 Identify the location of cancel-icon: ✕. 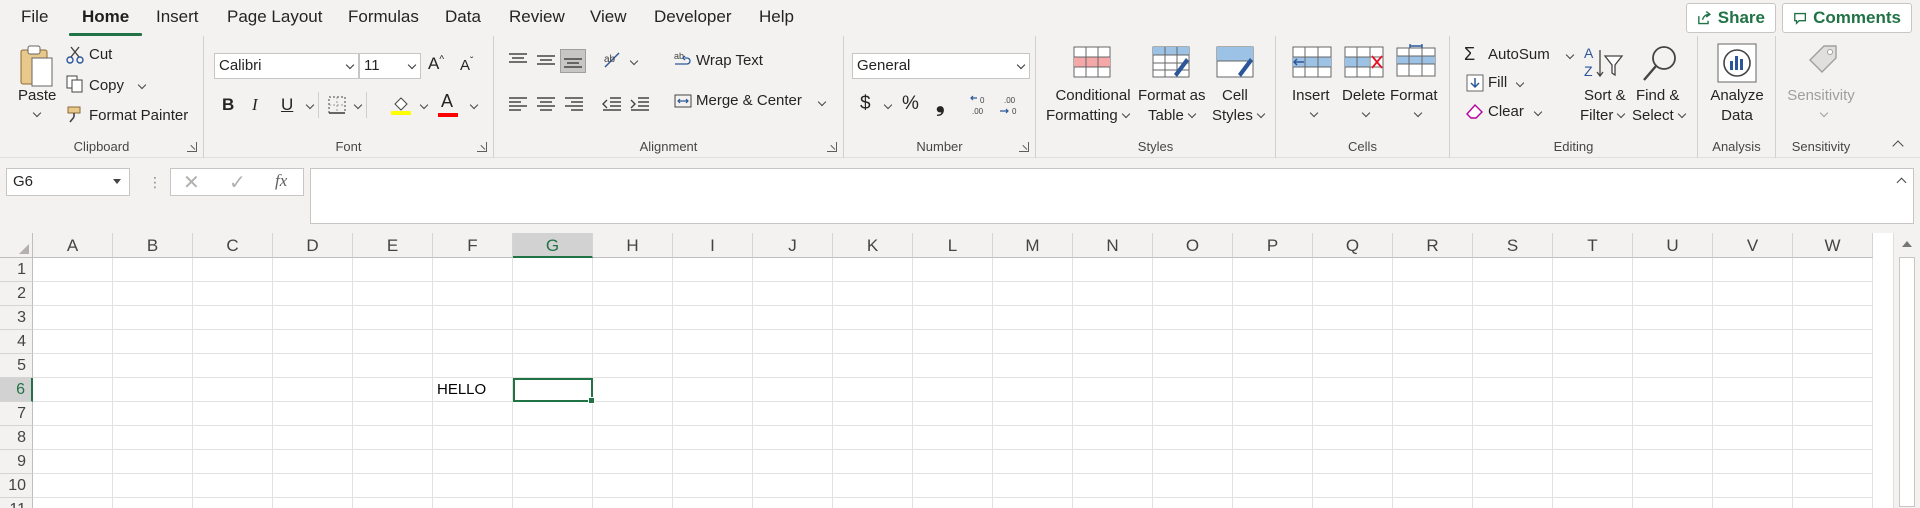
(191, 182).